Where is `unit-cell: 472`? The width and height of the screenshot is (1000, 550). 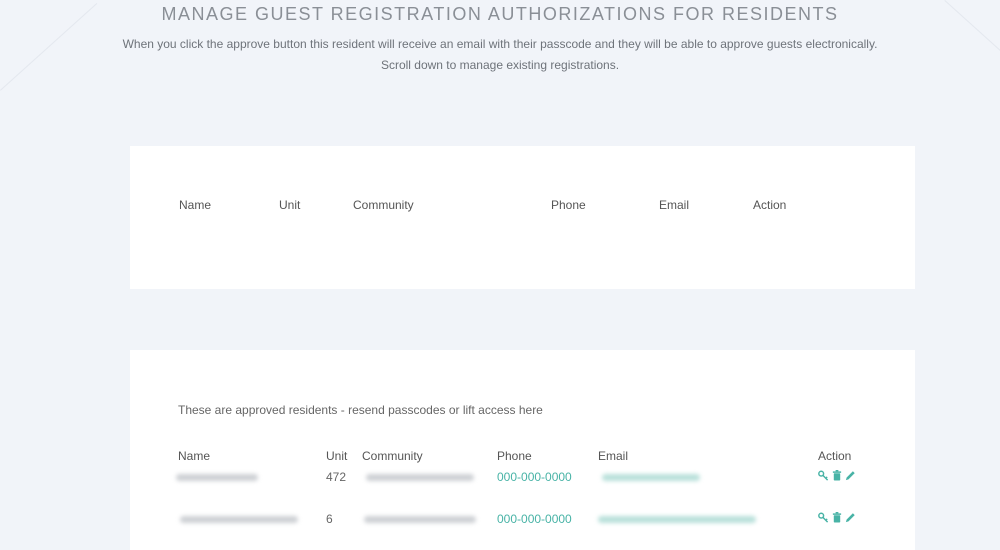 unit-cell: 472 is located at coordinates (336, 477).